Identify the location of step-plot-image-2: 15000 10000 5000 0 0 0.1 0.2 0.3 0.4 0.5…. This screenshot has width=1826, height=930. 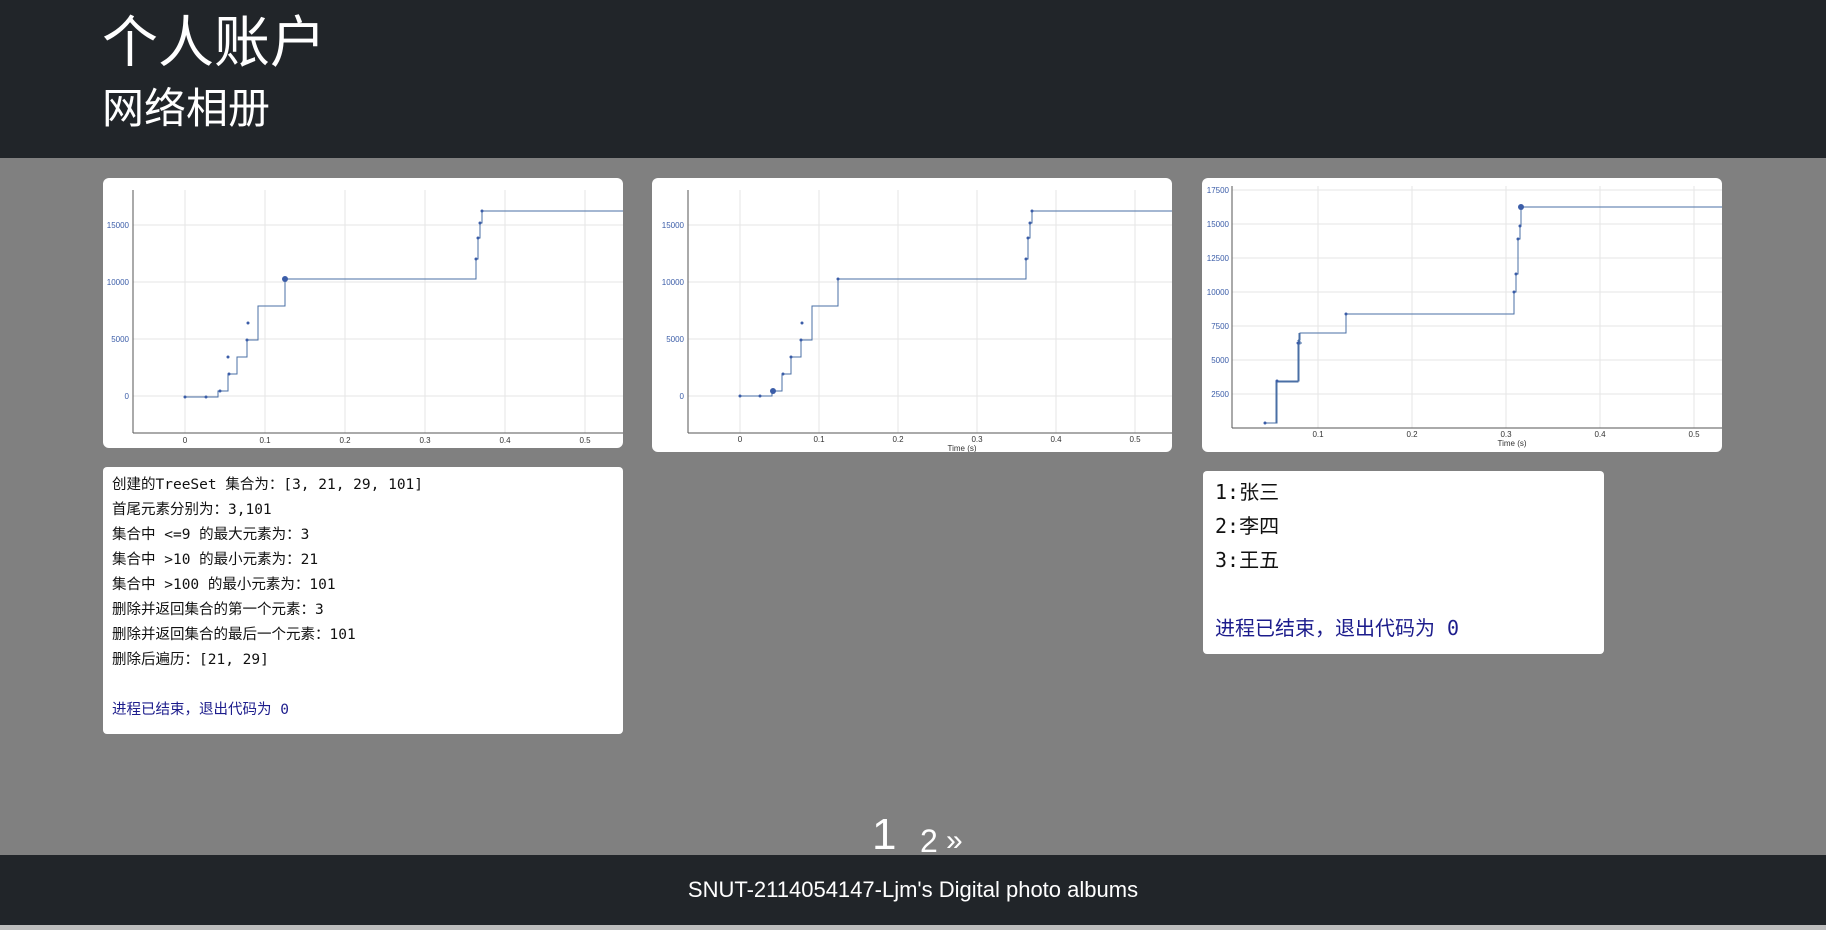
(917, 321).